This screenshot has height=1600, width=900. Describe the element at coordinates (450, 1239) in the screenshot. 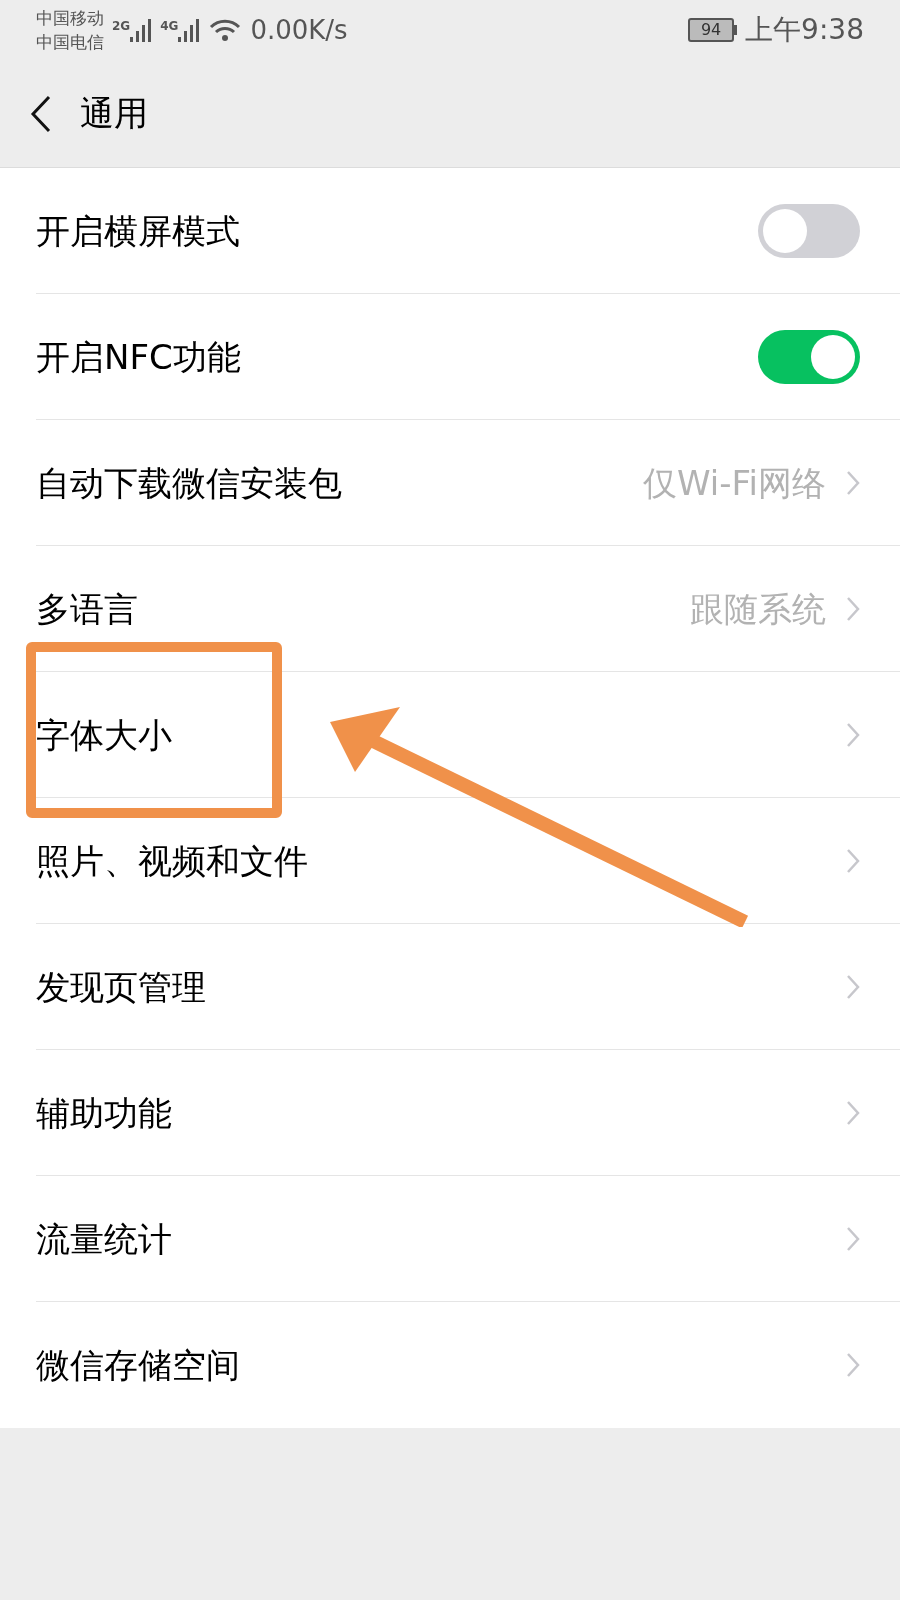

I see `settings-row: 流量统计` at that location.